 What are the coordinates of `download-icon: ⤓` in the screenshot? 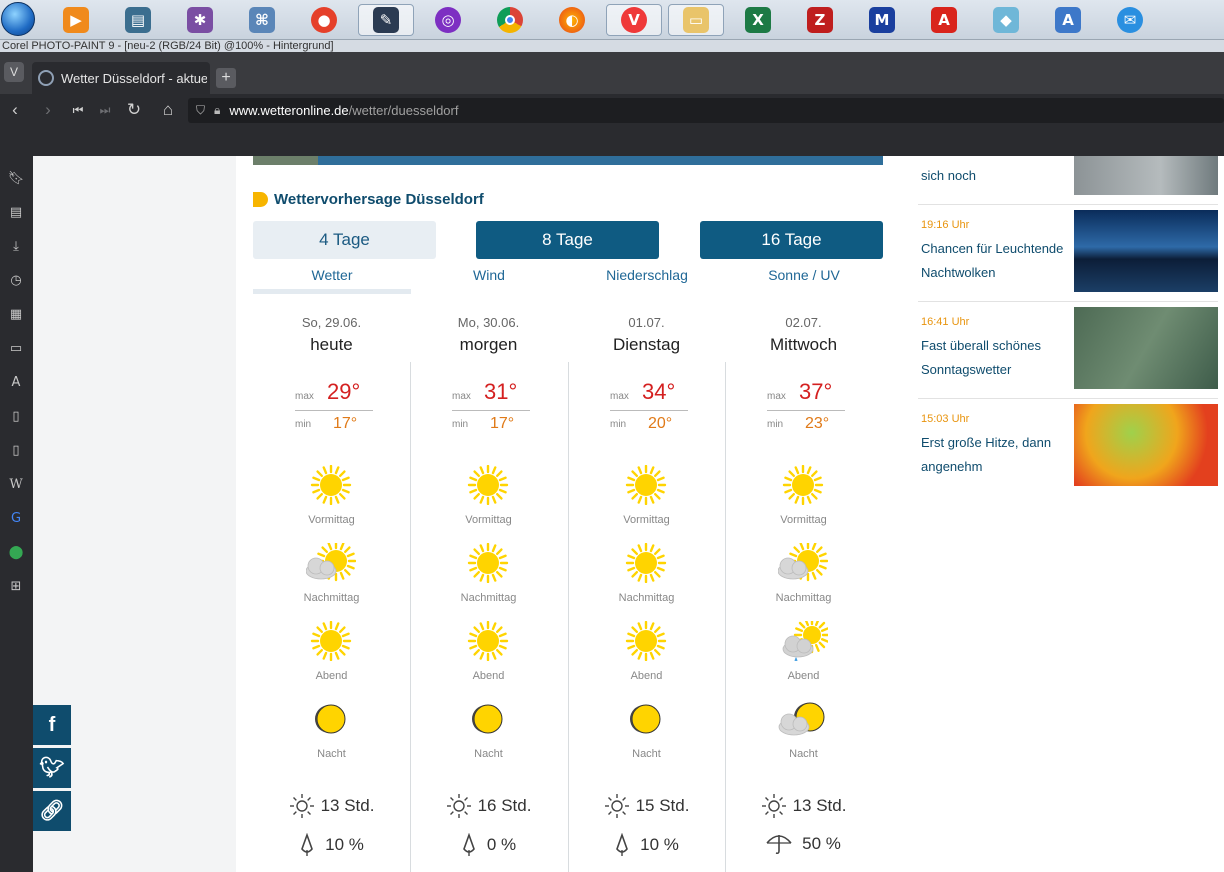 It's located at (16, 247).